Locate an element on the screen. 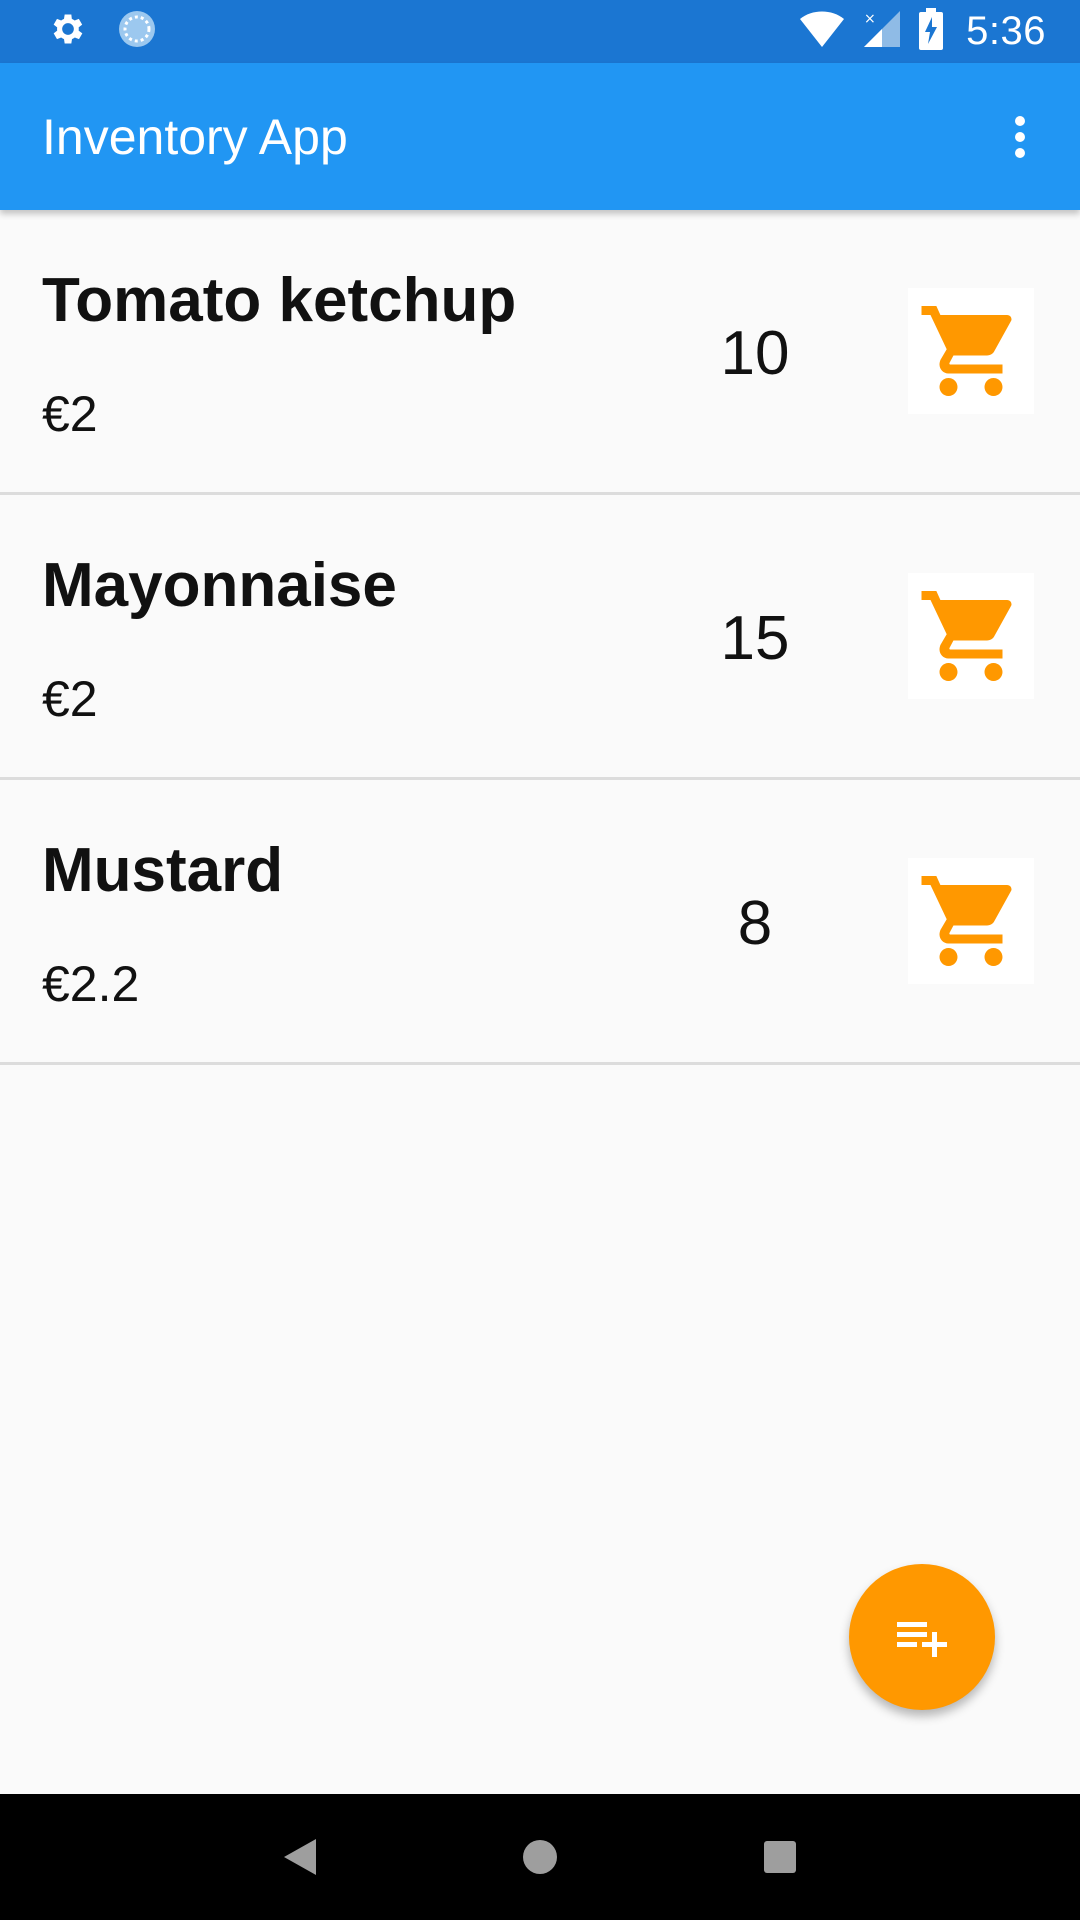  status-left is located at coordinates (117, 31).